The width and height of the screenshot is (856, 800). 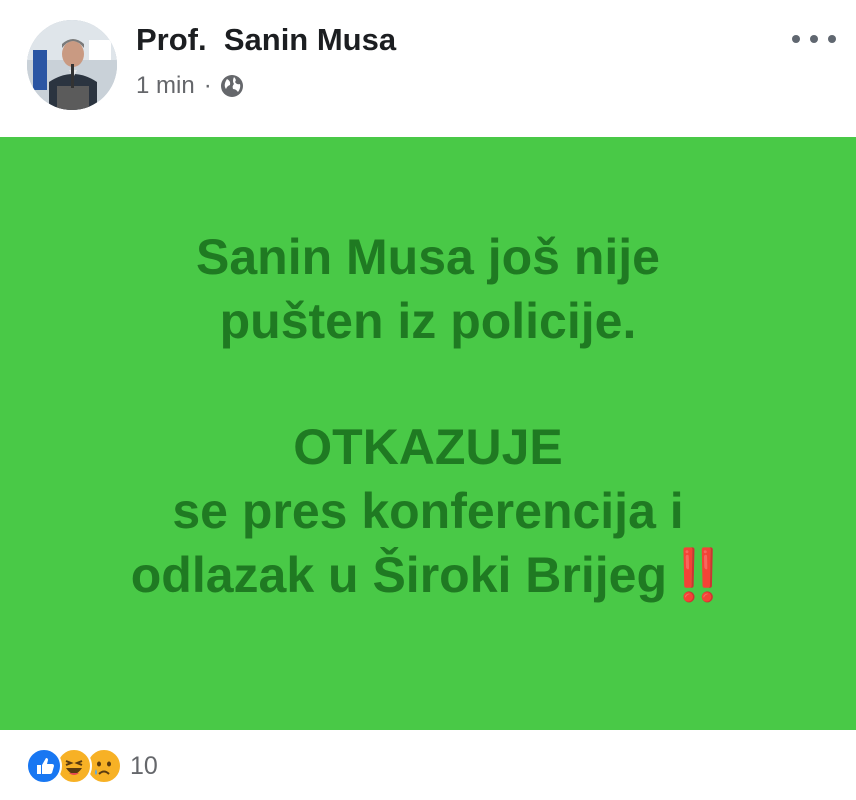 I want to click on author-name: Prof. Sanin Musa, so click(x=266, y=40).